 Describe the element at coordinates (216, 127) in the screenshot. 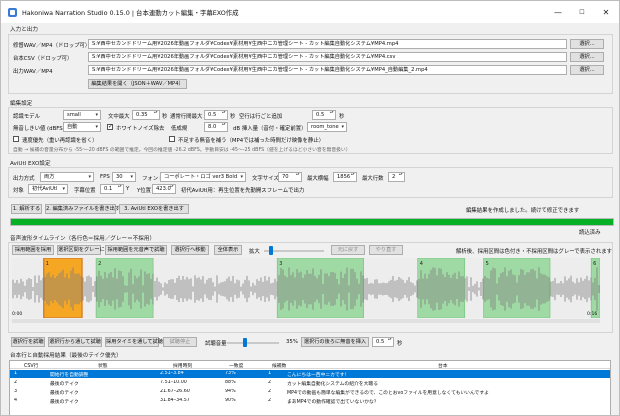

I see `loudness-spinner: 8.0` at that location.